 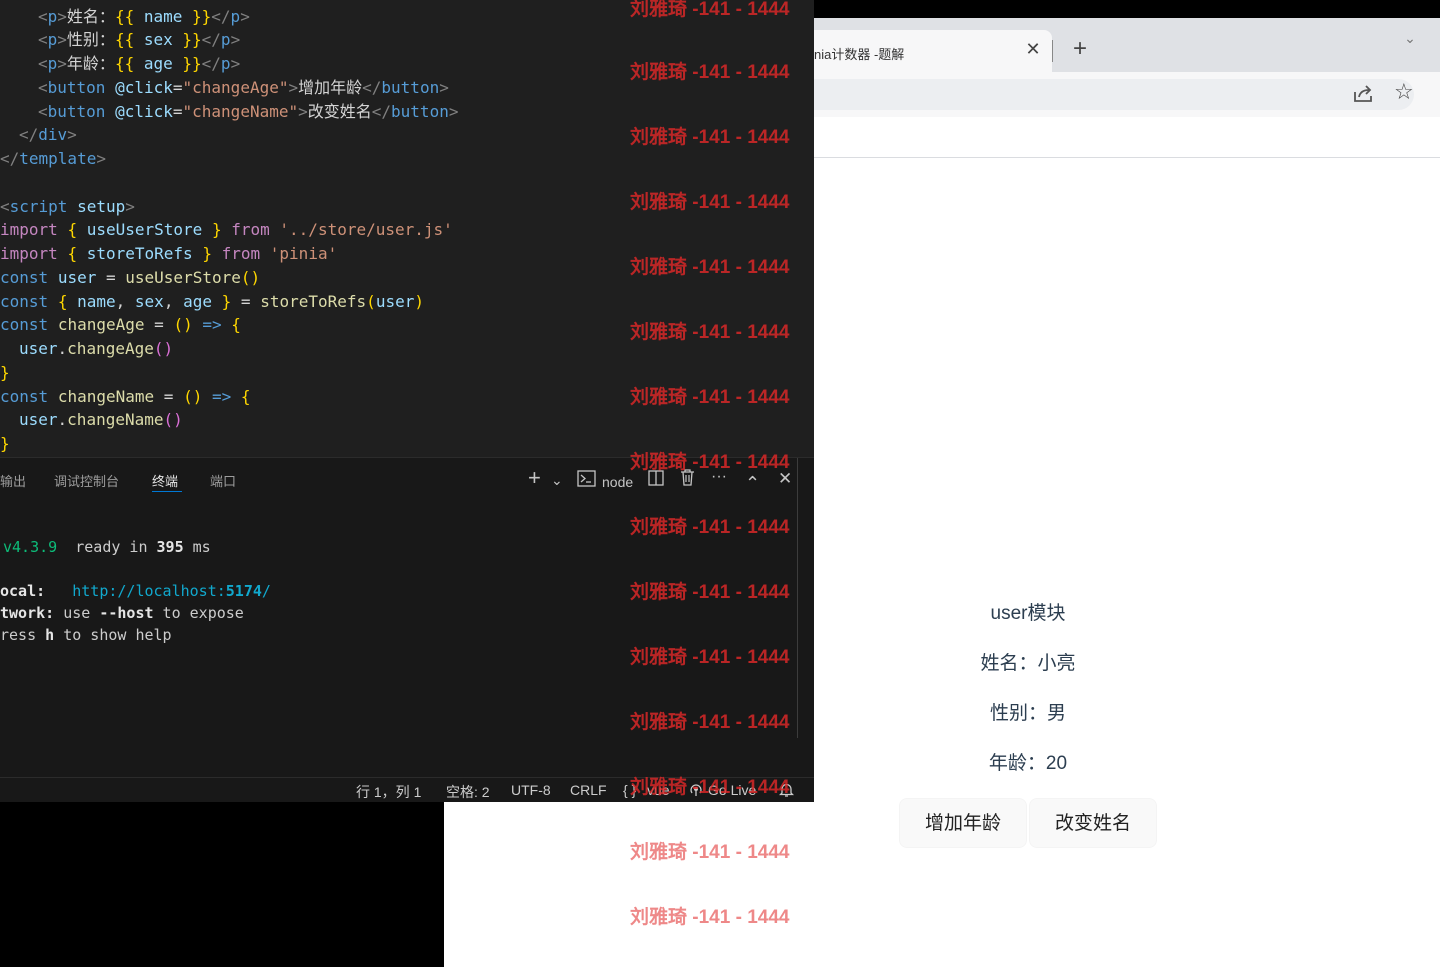 What do you see at coordinates (732, 790) in the screenshot?
I see `go-live-button: Go Live` at bounding box center [732, 790].